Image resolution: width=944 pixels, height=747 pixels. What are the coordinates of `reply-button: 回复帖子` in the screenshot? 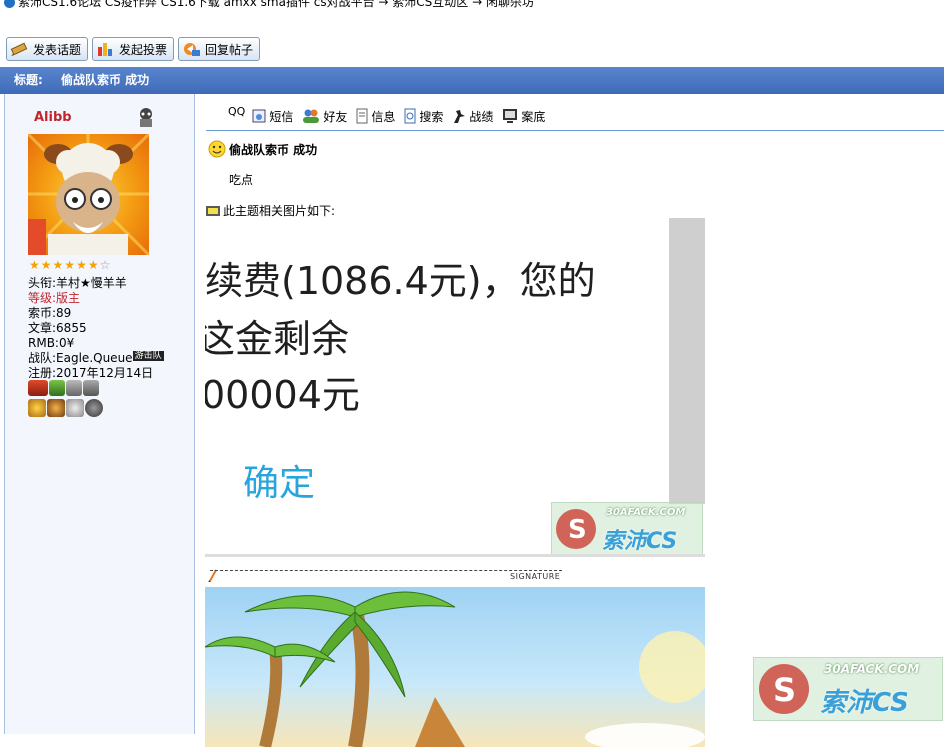 It's located at (219, 49).